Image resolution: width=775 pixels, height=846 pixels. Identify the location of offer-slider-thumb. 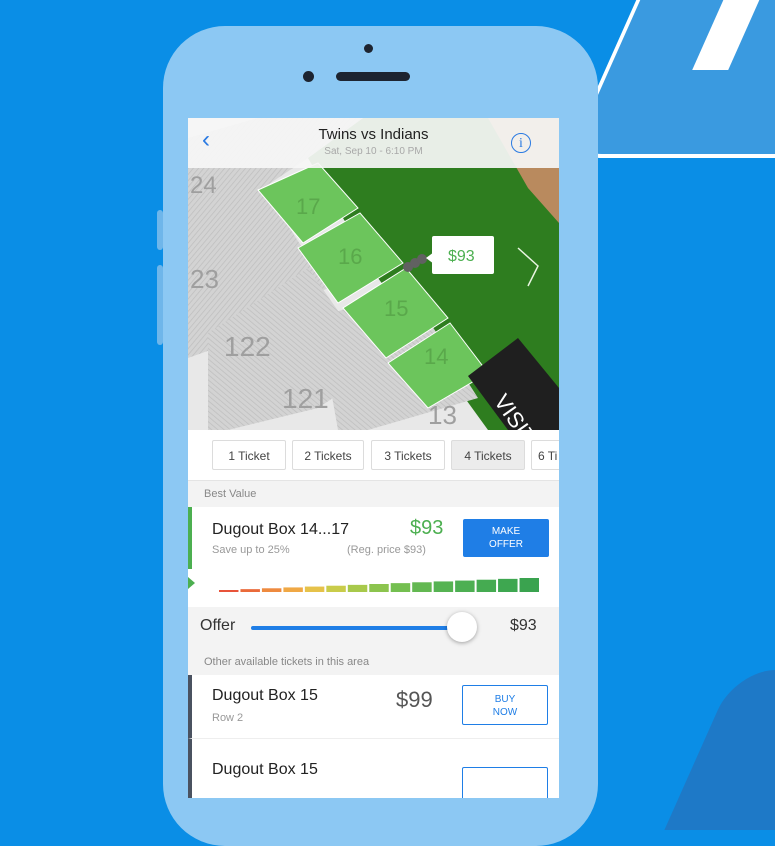
(462, 627).